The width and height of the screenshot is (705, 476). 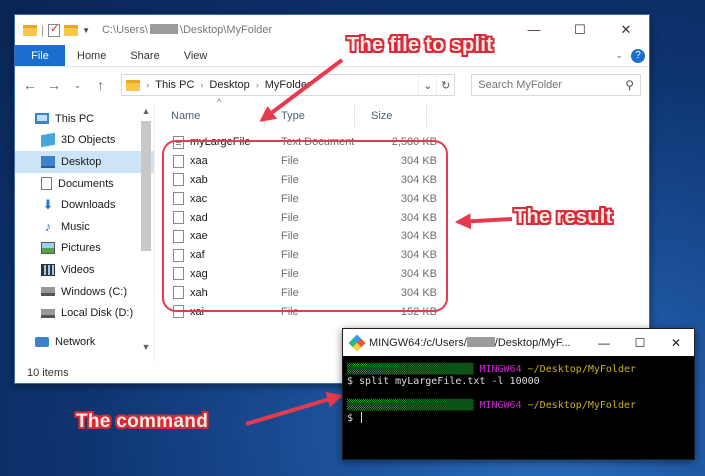 I want to click on nav-item-pictures: Pictures, so click(x=84, y=249).